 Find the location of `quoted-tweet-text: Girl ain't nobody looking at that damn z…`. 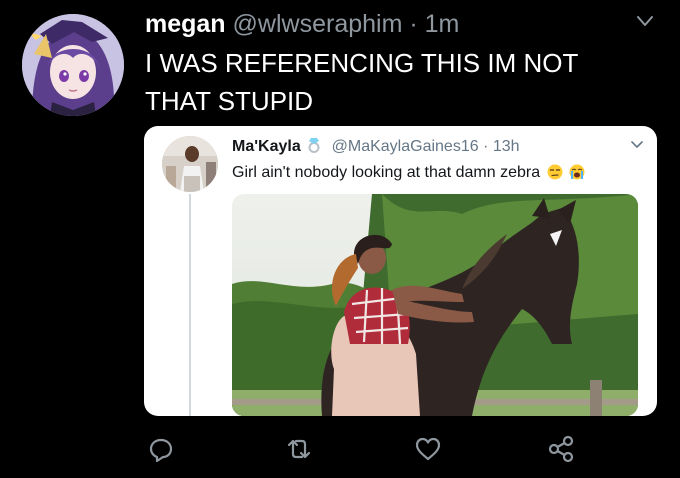

quoted-tweet-text: Girl ain't nobody looking at that damn z… is located at coordinates (408, 173).